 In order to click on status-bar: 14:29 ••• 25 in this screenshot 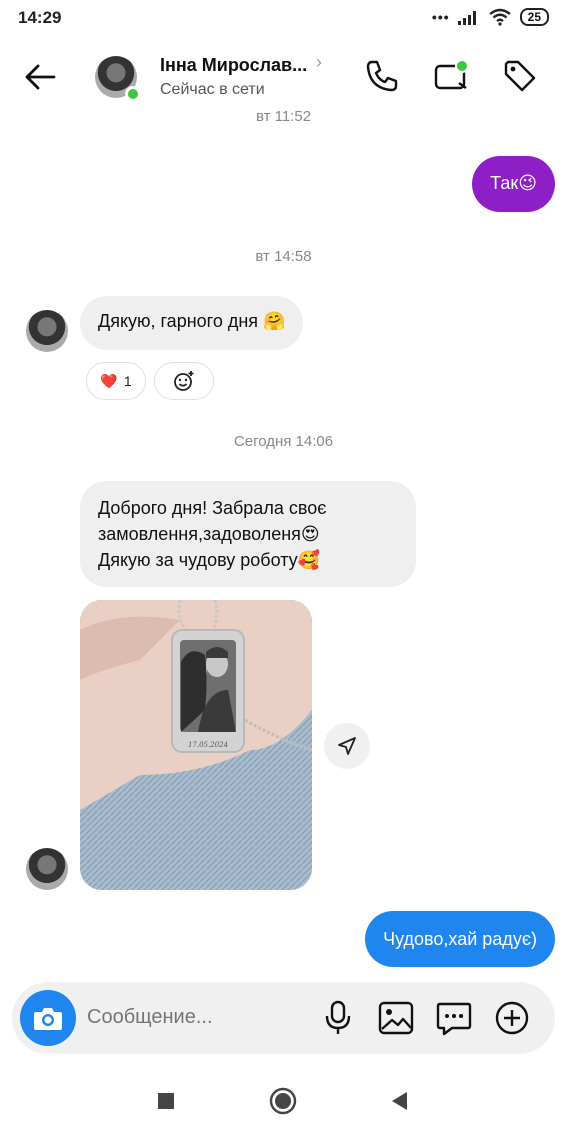, I will do `click(283, 18)`.